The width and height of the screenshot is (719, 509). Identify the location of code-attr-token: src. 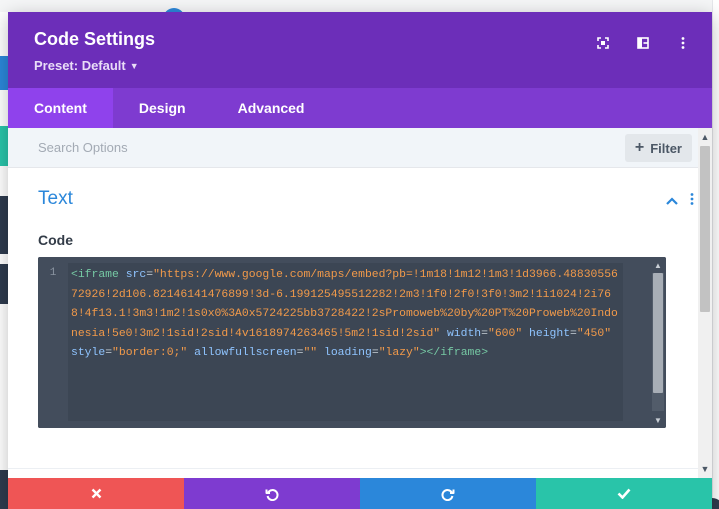
(136, 275).